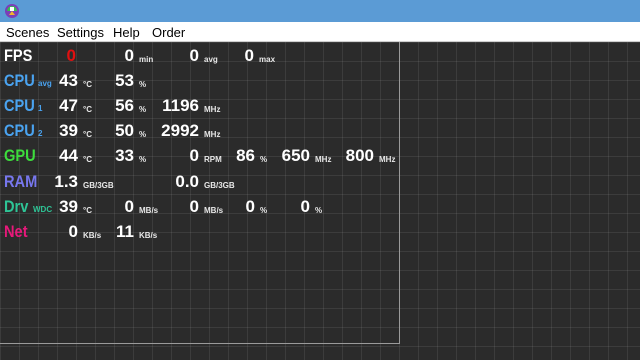  Describe the element at coordinates (323, 159) in the screenshot. I see `gpu-core-clock-unit: MHz` at that location.